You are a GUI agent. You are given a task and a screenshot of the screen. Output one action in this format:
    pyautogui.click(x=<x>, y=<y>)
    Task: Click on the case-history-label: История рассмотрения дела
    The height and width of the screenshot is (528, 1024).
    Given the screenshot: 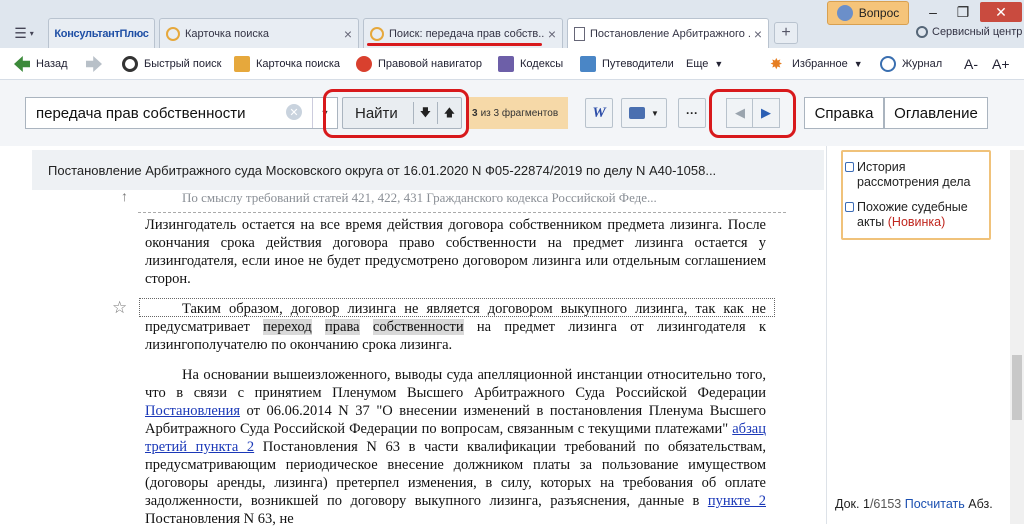 What is the action you would take?
    pyautogui.click(x=914, y=174)
    